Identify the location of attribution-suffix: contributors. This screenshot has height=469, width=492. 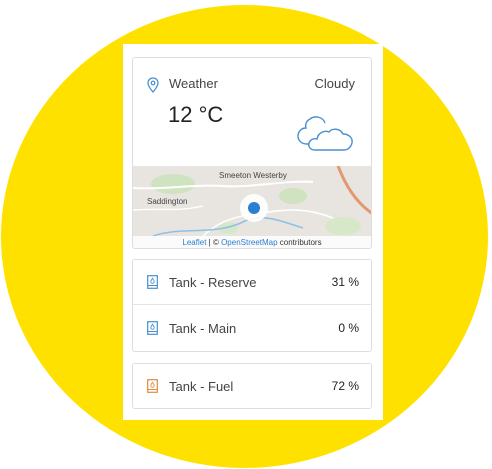
(299, 242).